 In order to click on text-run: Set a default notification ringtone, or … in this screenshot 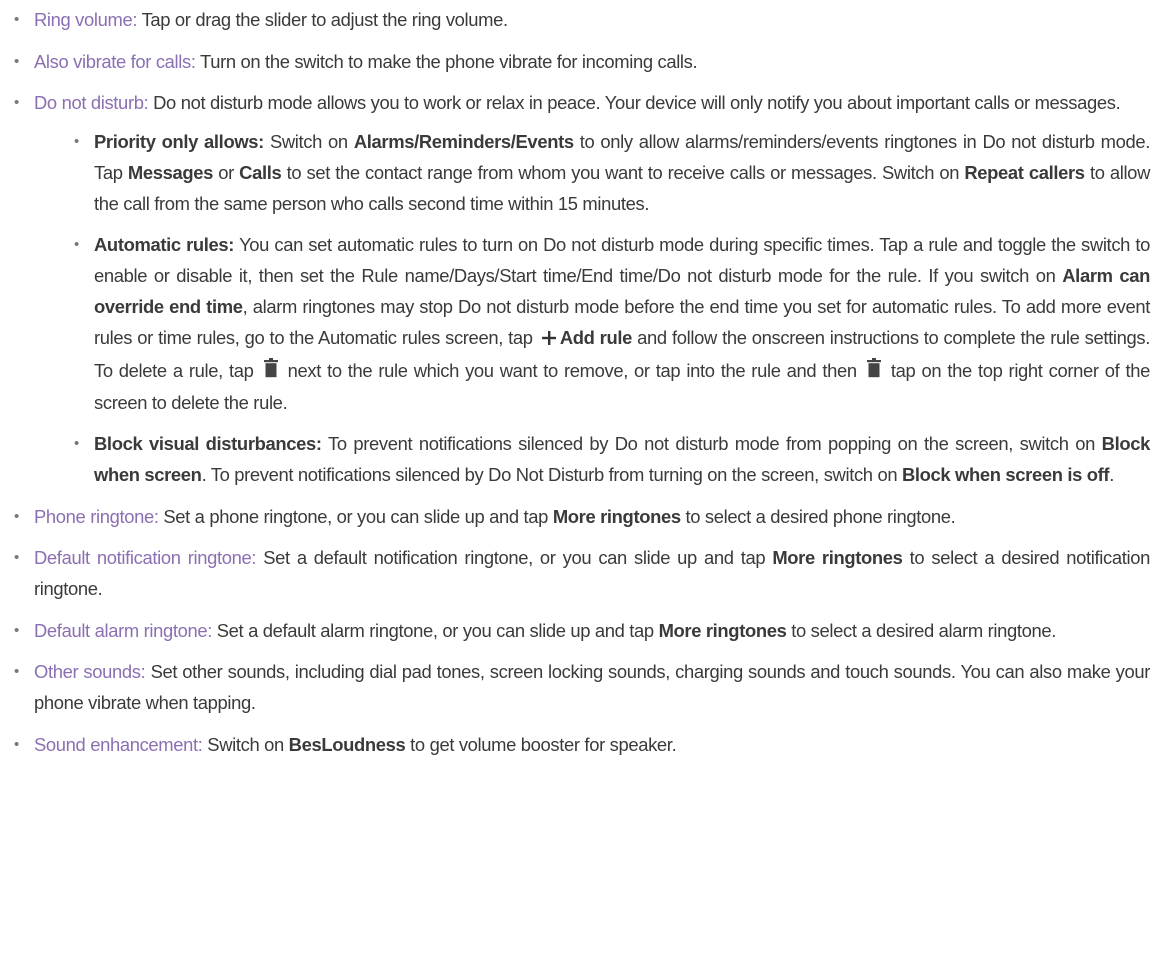, I will do `click(514, 558)`.